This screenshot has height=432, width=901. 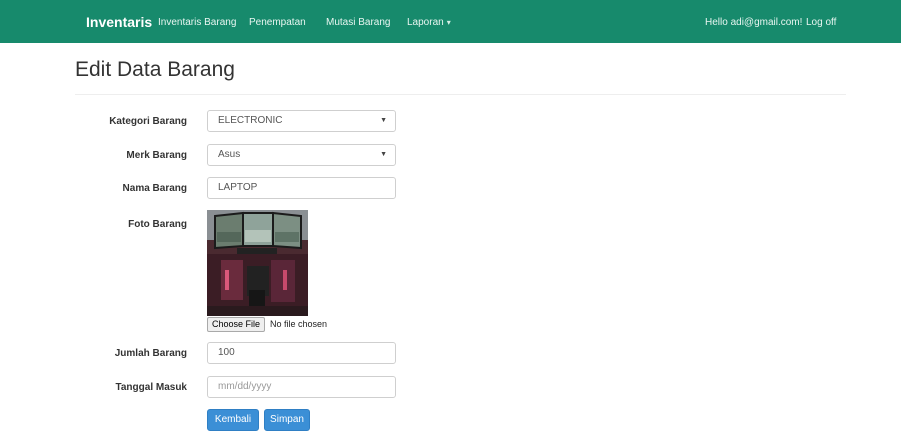 What do you see at coordinates (301, 353) in the screenshot?
I see `jumlah-input: 100` at bounding box center [301, 353].